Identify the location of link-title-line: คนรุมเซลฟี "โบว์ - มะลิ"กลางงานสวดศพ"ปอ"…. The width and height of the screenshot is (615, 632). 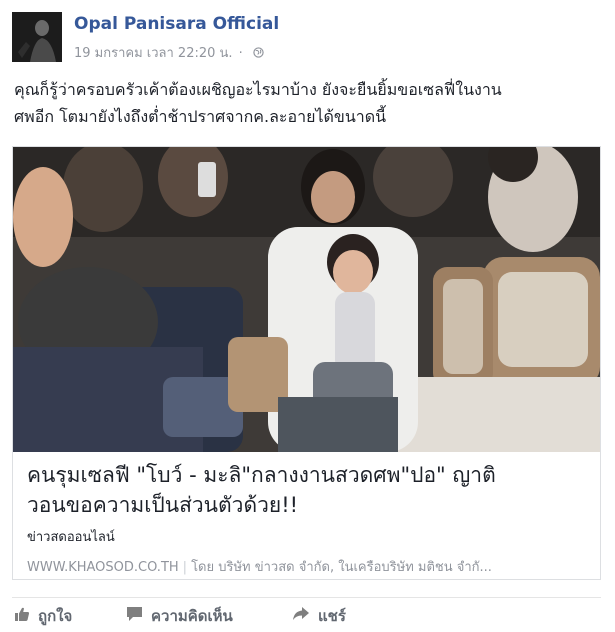
(261, 475).